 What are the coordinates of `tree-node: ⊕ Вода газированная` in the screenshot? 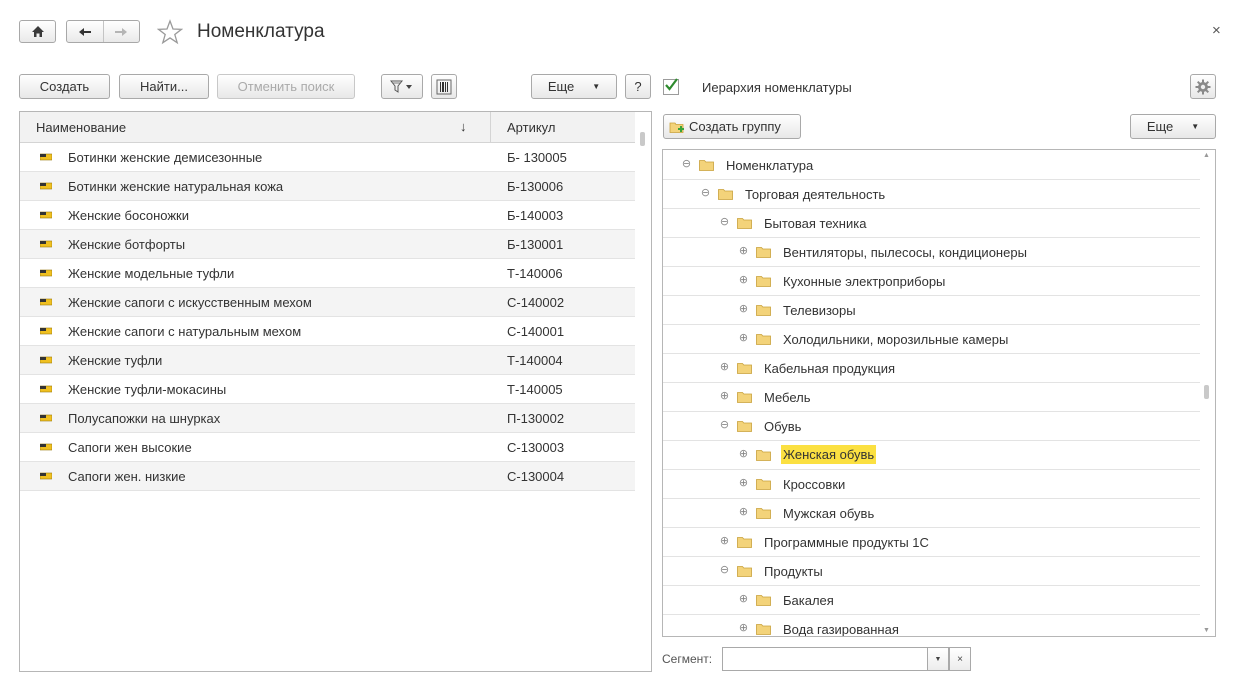 It's located at (931, 625).